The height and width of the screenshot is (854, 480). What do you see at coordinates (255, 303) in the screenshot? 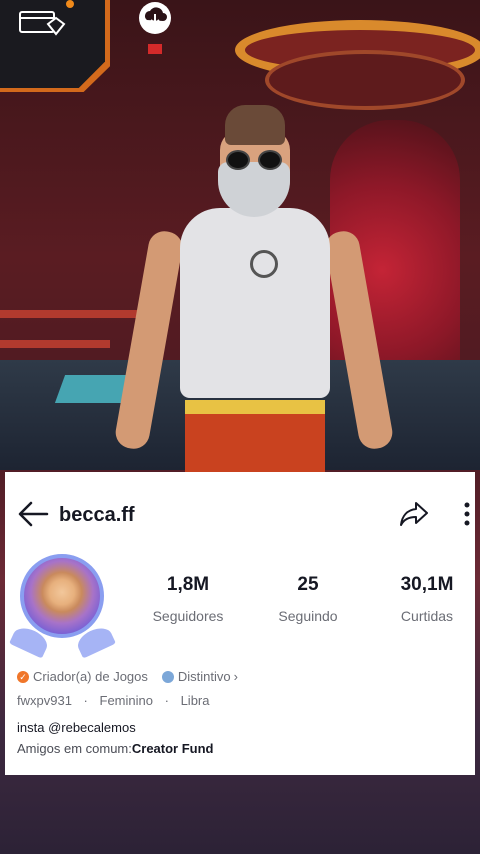
I see `character-hoodie` at bounding box center [255, 303].